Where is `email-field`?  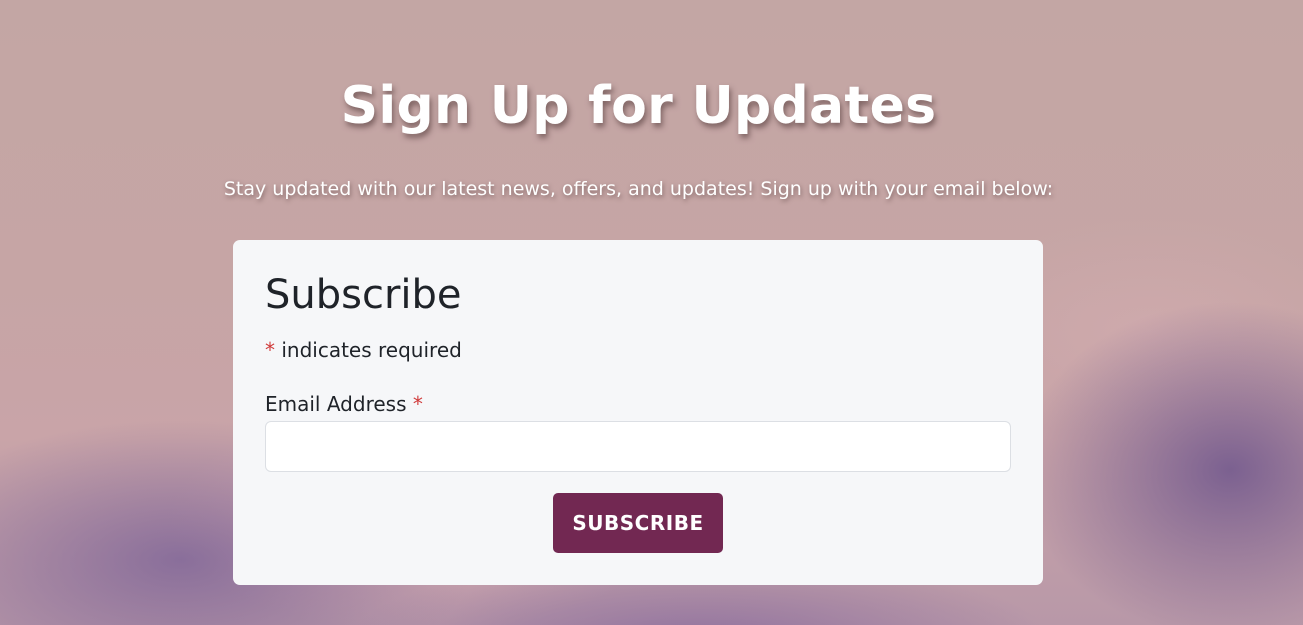
email-field is located at coordinates (638, 446).